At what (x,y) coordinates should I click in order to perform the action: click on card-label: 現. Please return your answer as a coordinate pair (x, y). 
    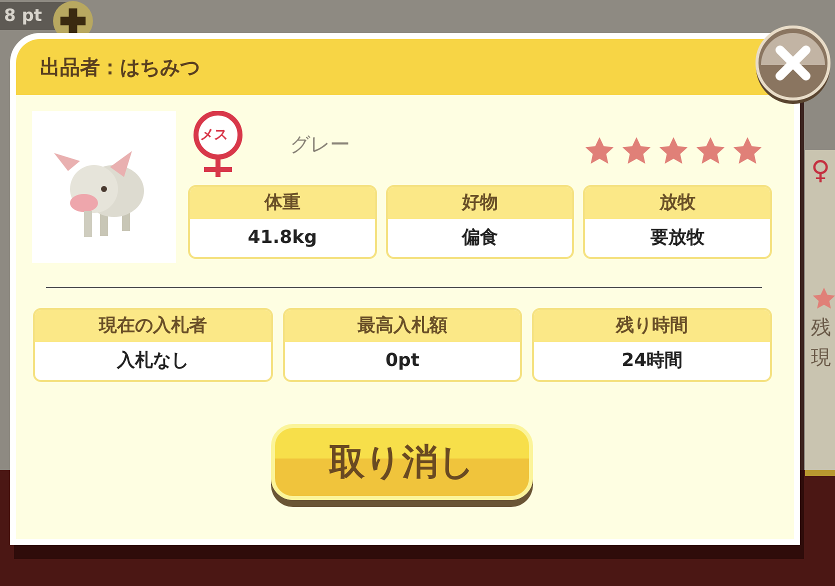
    Looking at the image, I should click on (821, 357).